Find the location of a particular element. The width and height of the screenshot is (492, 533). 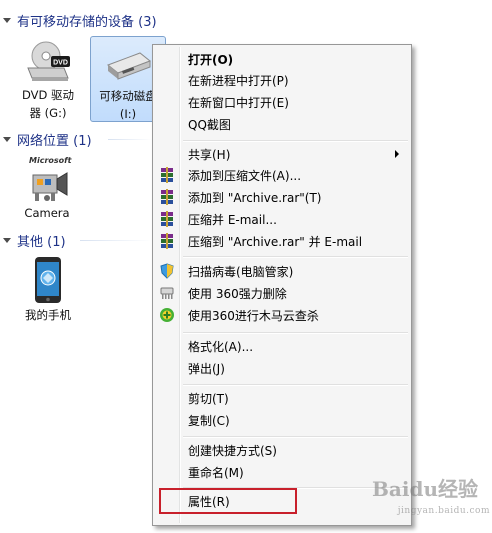

watermark-sub: jingyan.baidu.com is located at coordinates (443, 511).